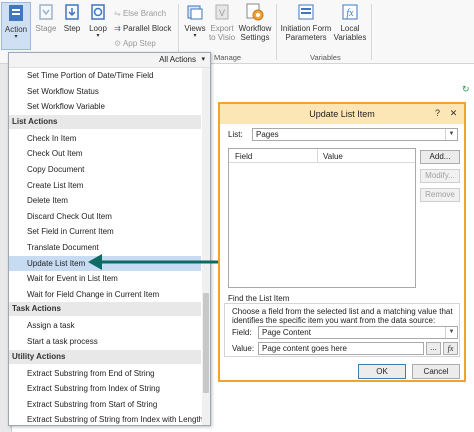 The height and width of the screenshot is (432, 474). Describe the element at coordinates (153, 262) in the screenshot. I see `callout-arrow` at that location.